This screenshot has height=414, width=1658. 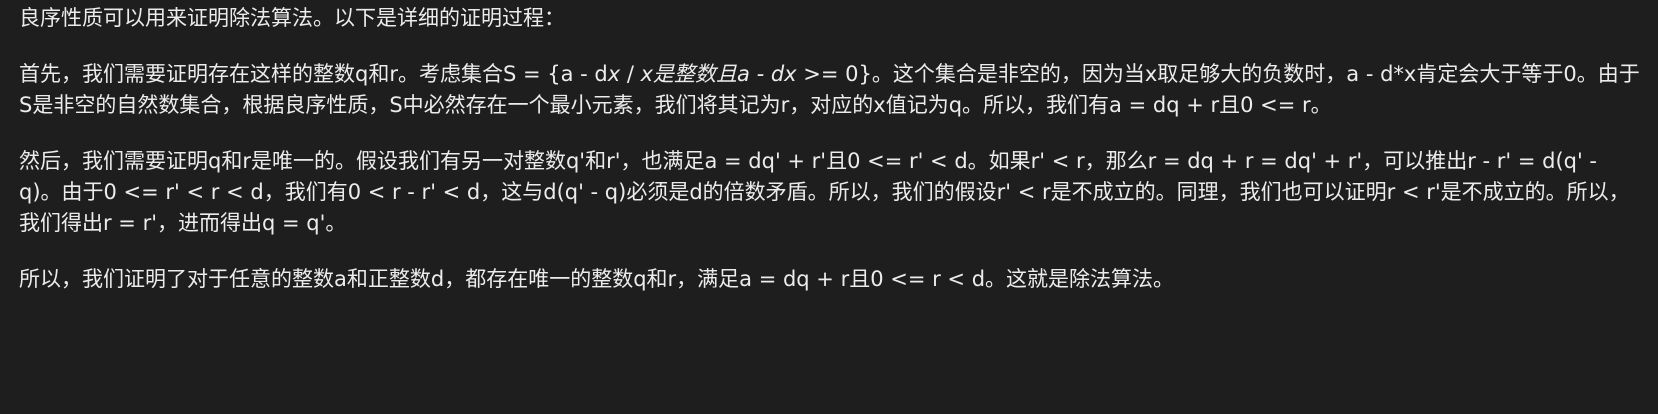 I want to click on existence-italic-condition: x是整数且a - dx, so click(x=718, y=74).